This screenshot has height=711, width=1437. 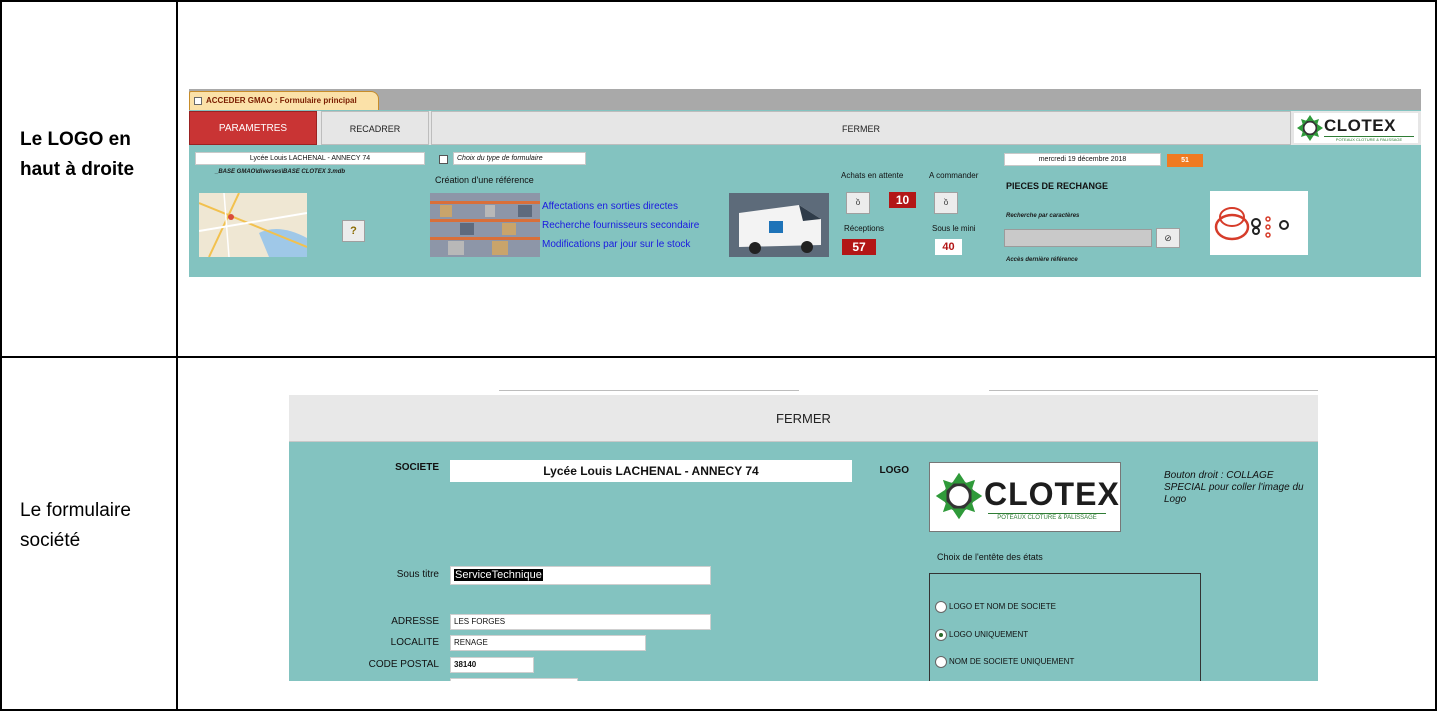 I want to click on search-icon: ⊘, so click(x=1168, y=238).